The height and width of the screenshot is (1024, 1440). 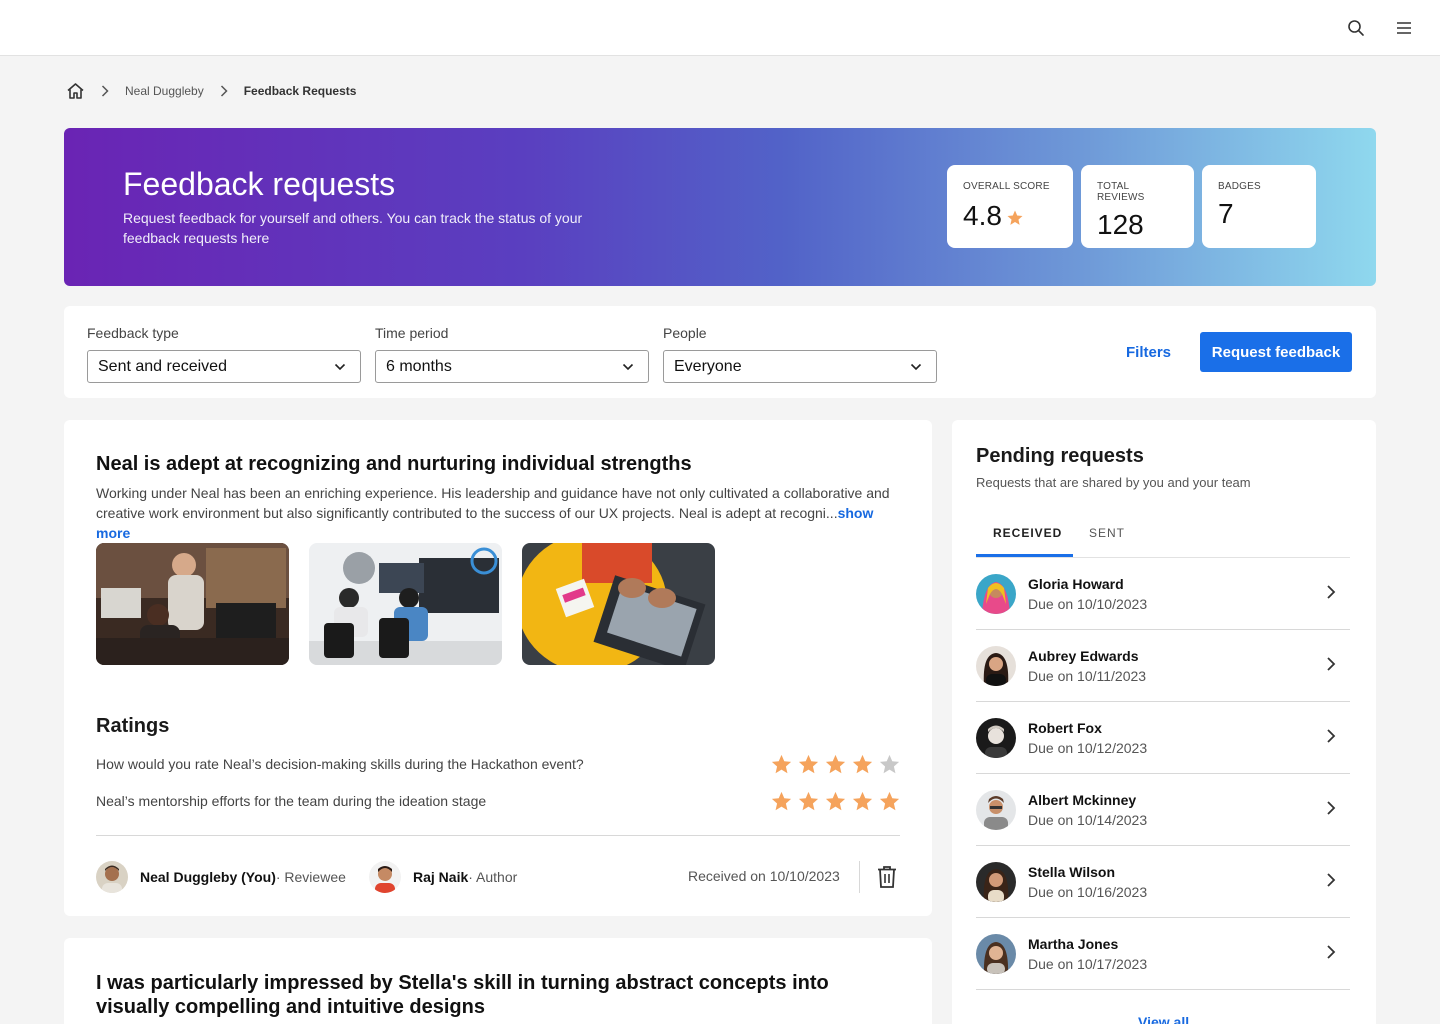 What do you see at coordinates (1088, 604) in the screenshot?
I see `due-date: Due on 10/10/2023` at bounding box center [1088, 604].